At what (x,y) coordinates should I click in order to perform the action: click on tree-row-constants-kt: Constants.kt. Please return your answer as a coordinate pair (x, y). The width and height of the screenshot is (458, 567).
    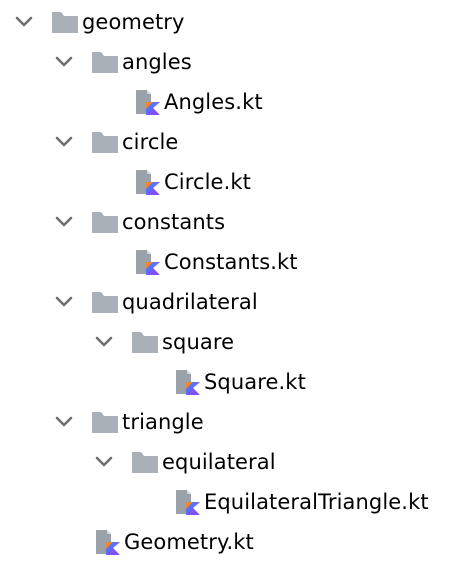
    Looking at the image, I should click on (215, 262).